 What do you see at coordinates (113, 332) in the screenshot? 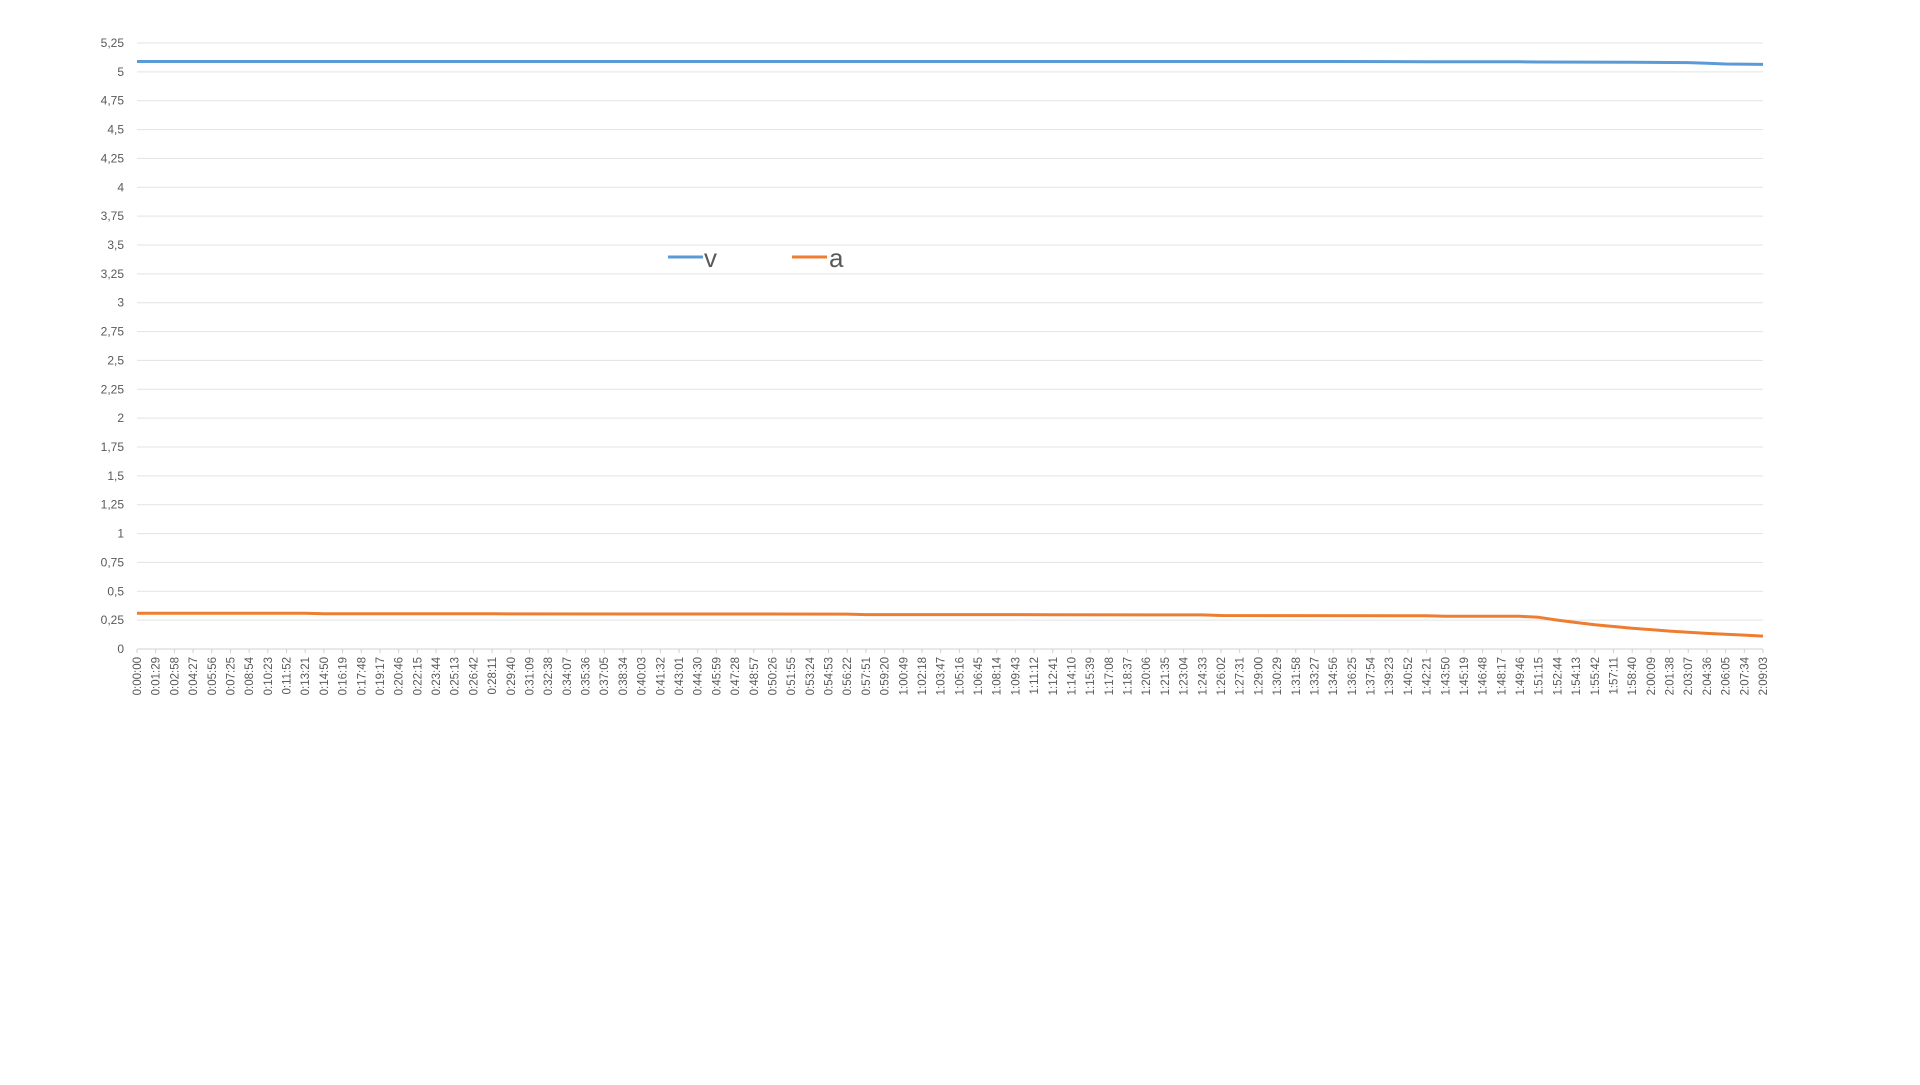
I see `y-tick-label: 2,75` at bounding box center [113, 332].